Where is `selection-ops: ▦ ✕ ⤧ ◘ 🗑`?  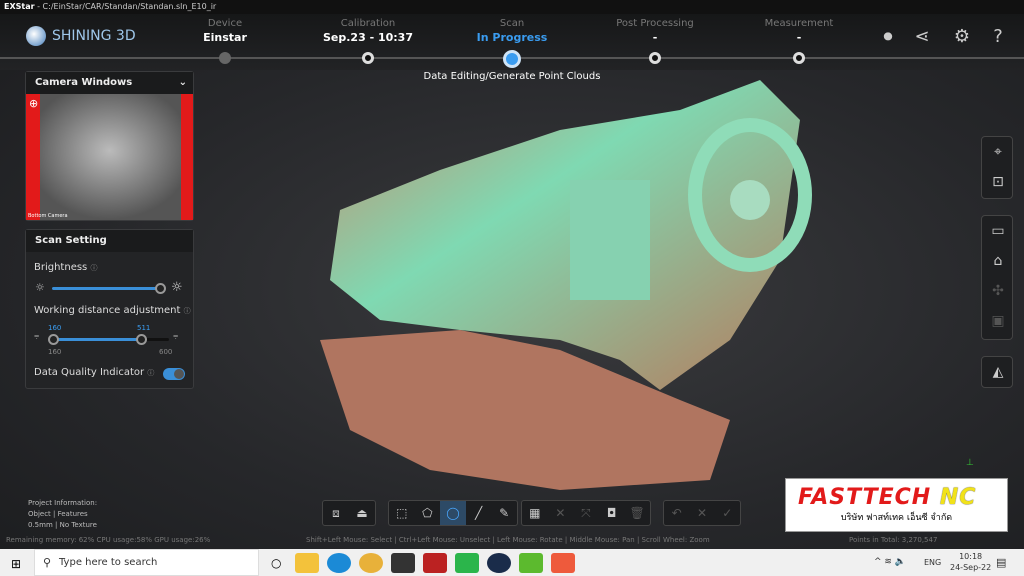 selection-ops: ▦ ✕ ⤧ ◘ 🗑 is located at coordinates (586, 513).